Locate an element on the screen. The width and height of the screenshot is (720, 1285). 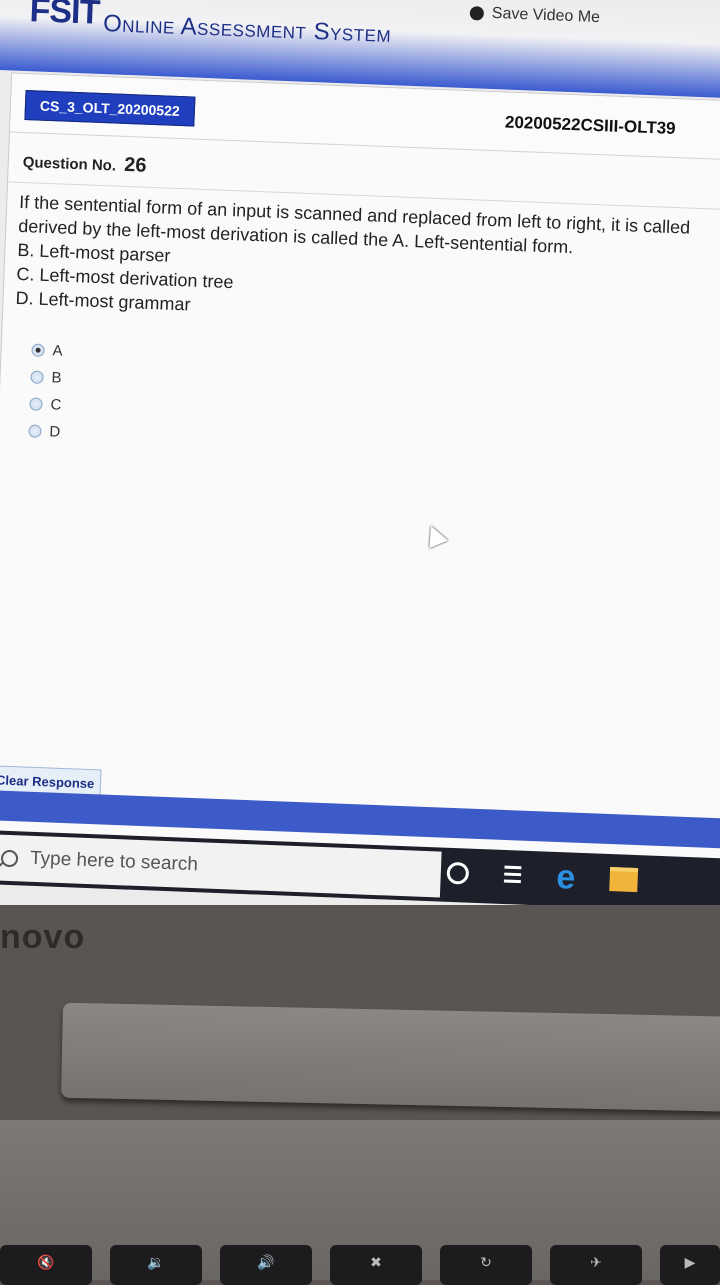
question-number-text: Question No. is located at coordinates (69, 164).